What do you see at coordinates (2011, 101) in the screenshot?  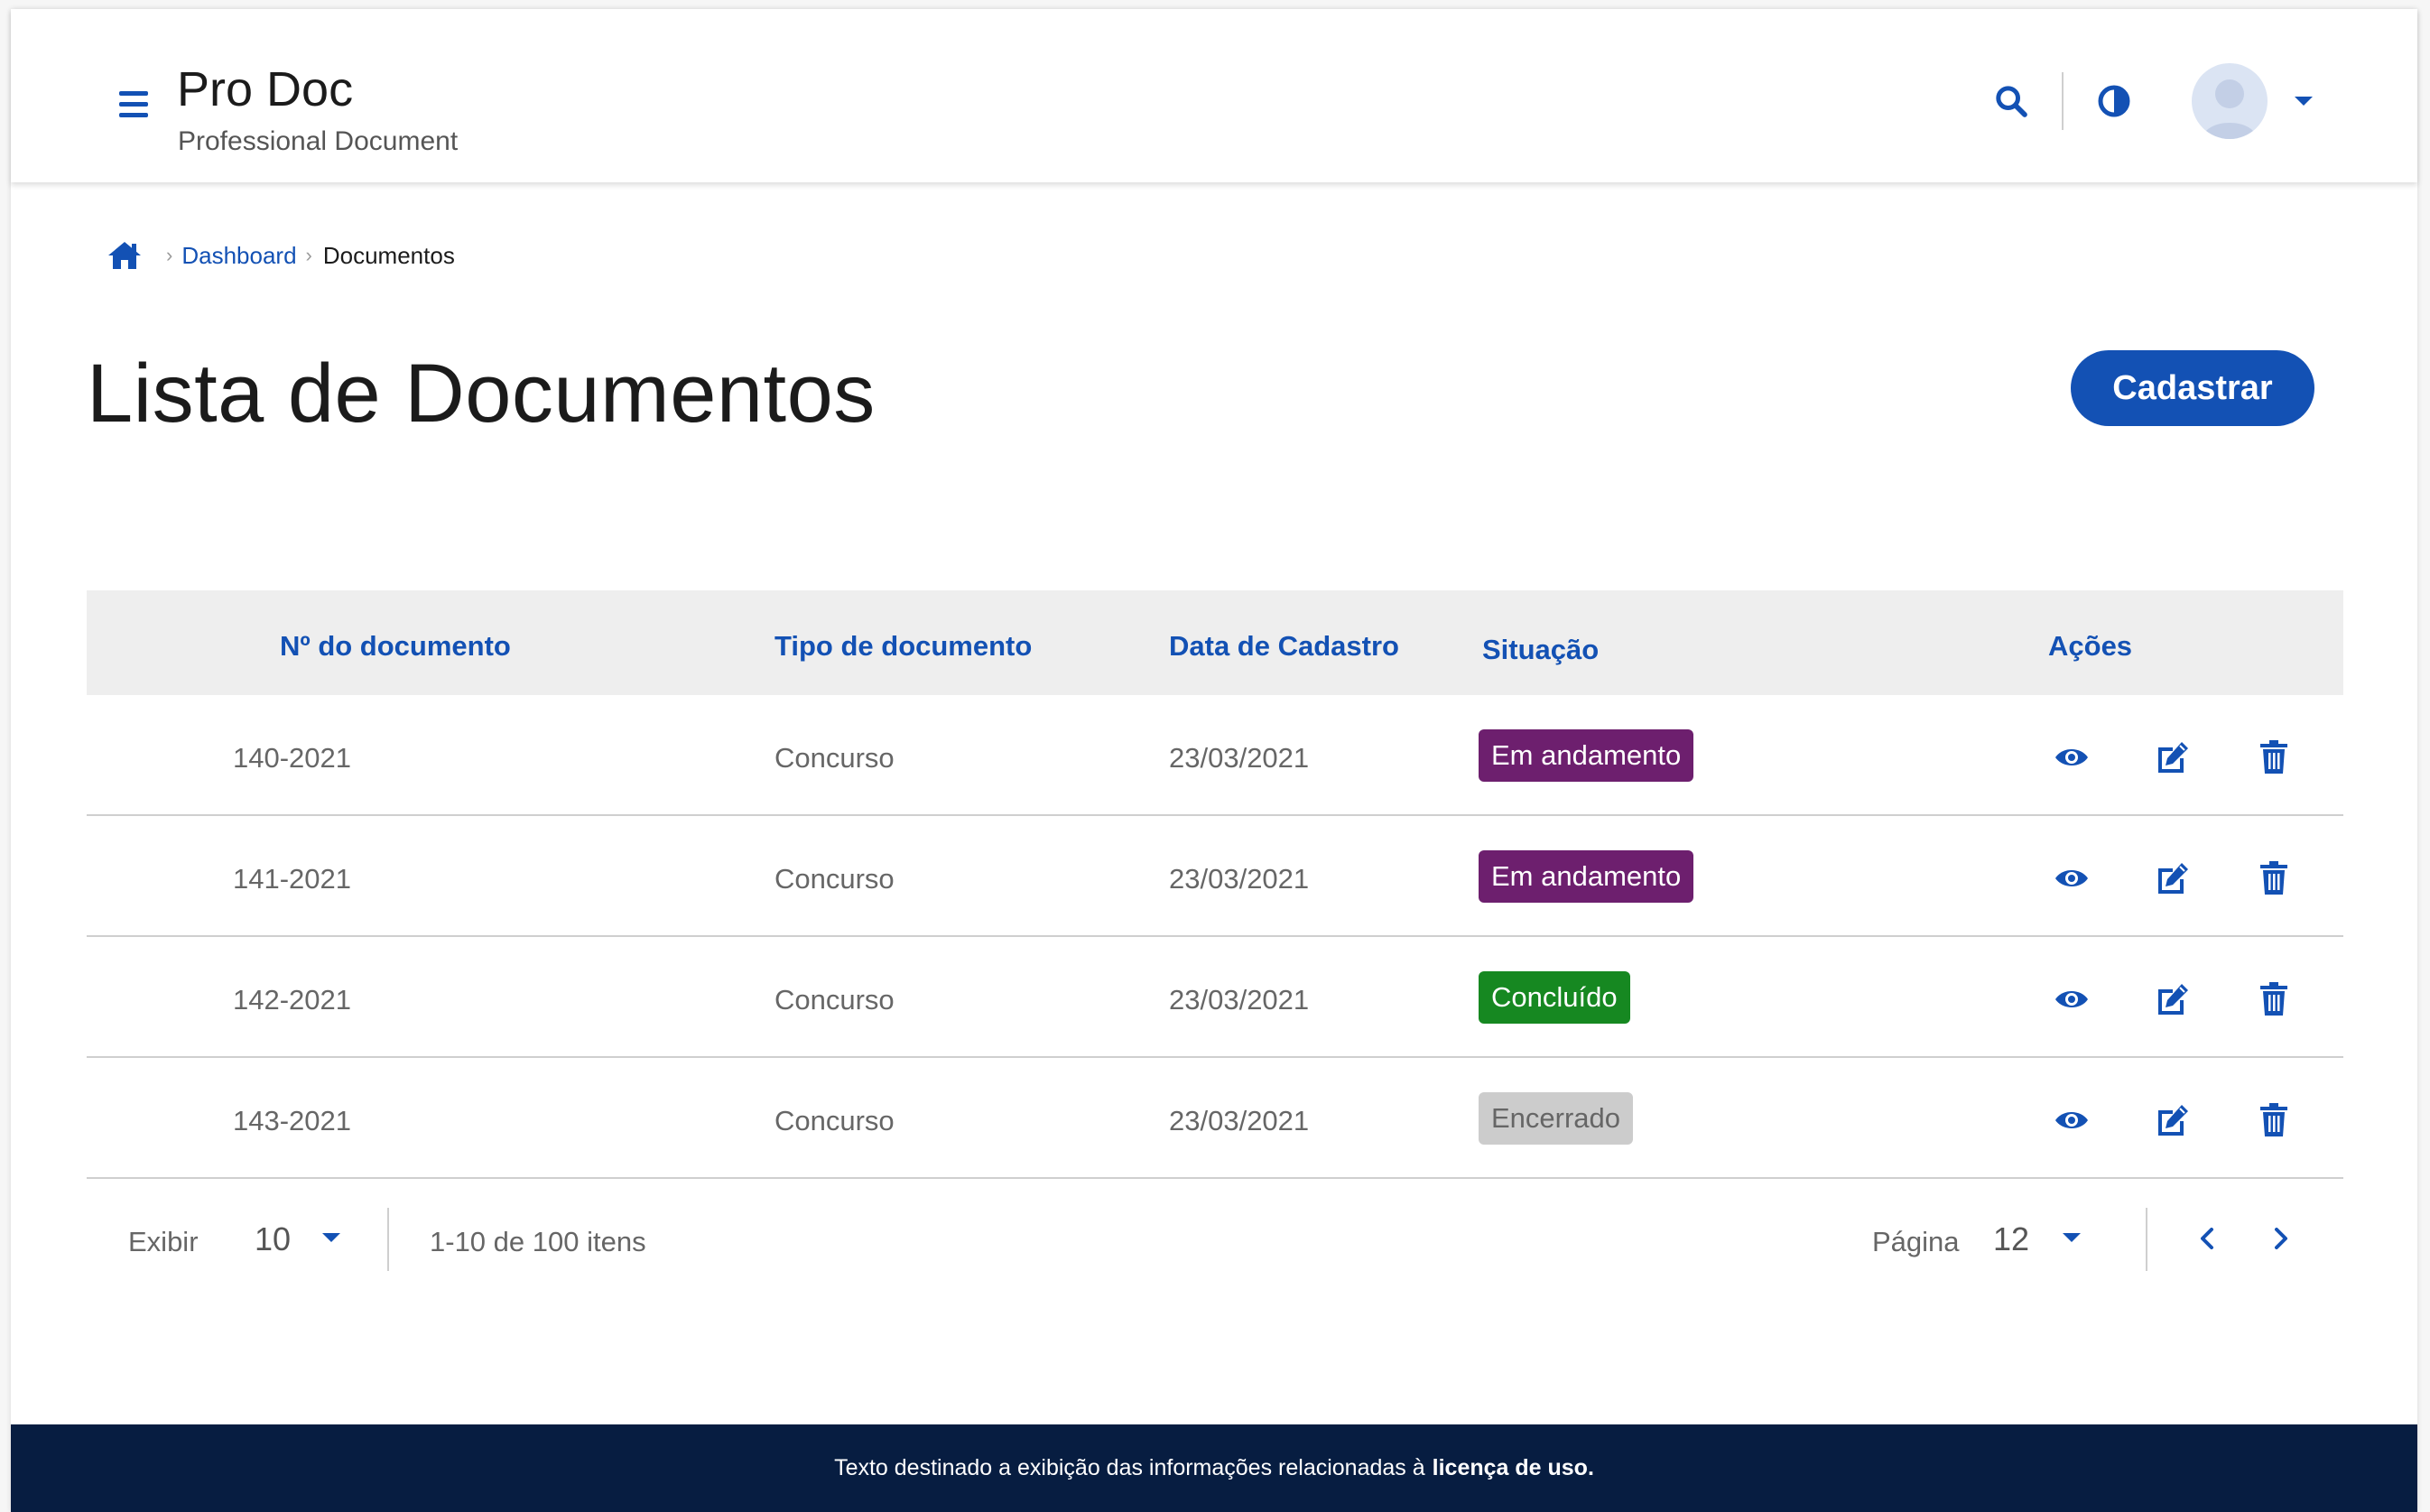 I see `search-icon` at bounding box center [2011, 101].